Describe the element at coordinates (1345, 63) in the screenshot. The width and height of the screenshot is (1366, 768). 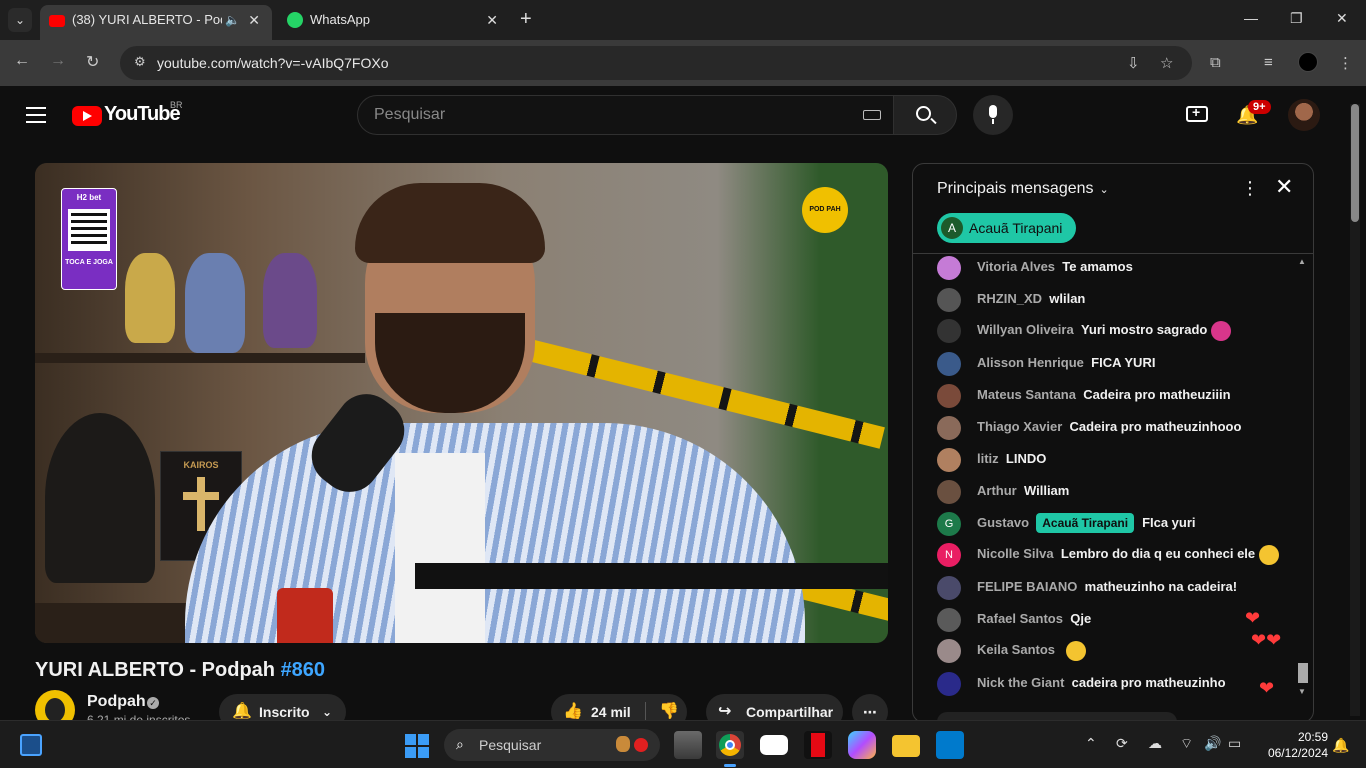
I see `browser-menu-icon: ⋮` at that location.